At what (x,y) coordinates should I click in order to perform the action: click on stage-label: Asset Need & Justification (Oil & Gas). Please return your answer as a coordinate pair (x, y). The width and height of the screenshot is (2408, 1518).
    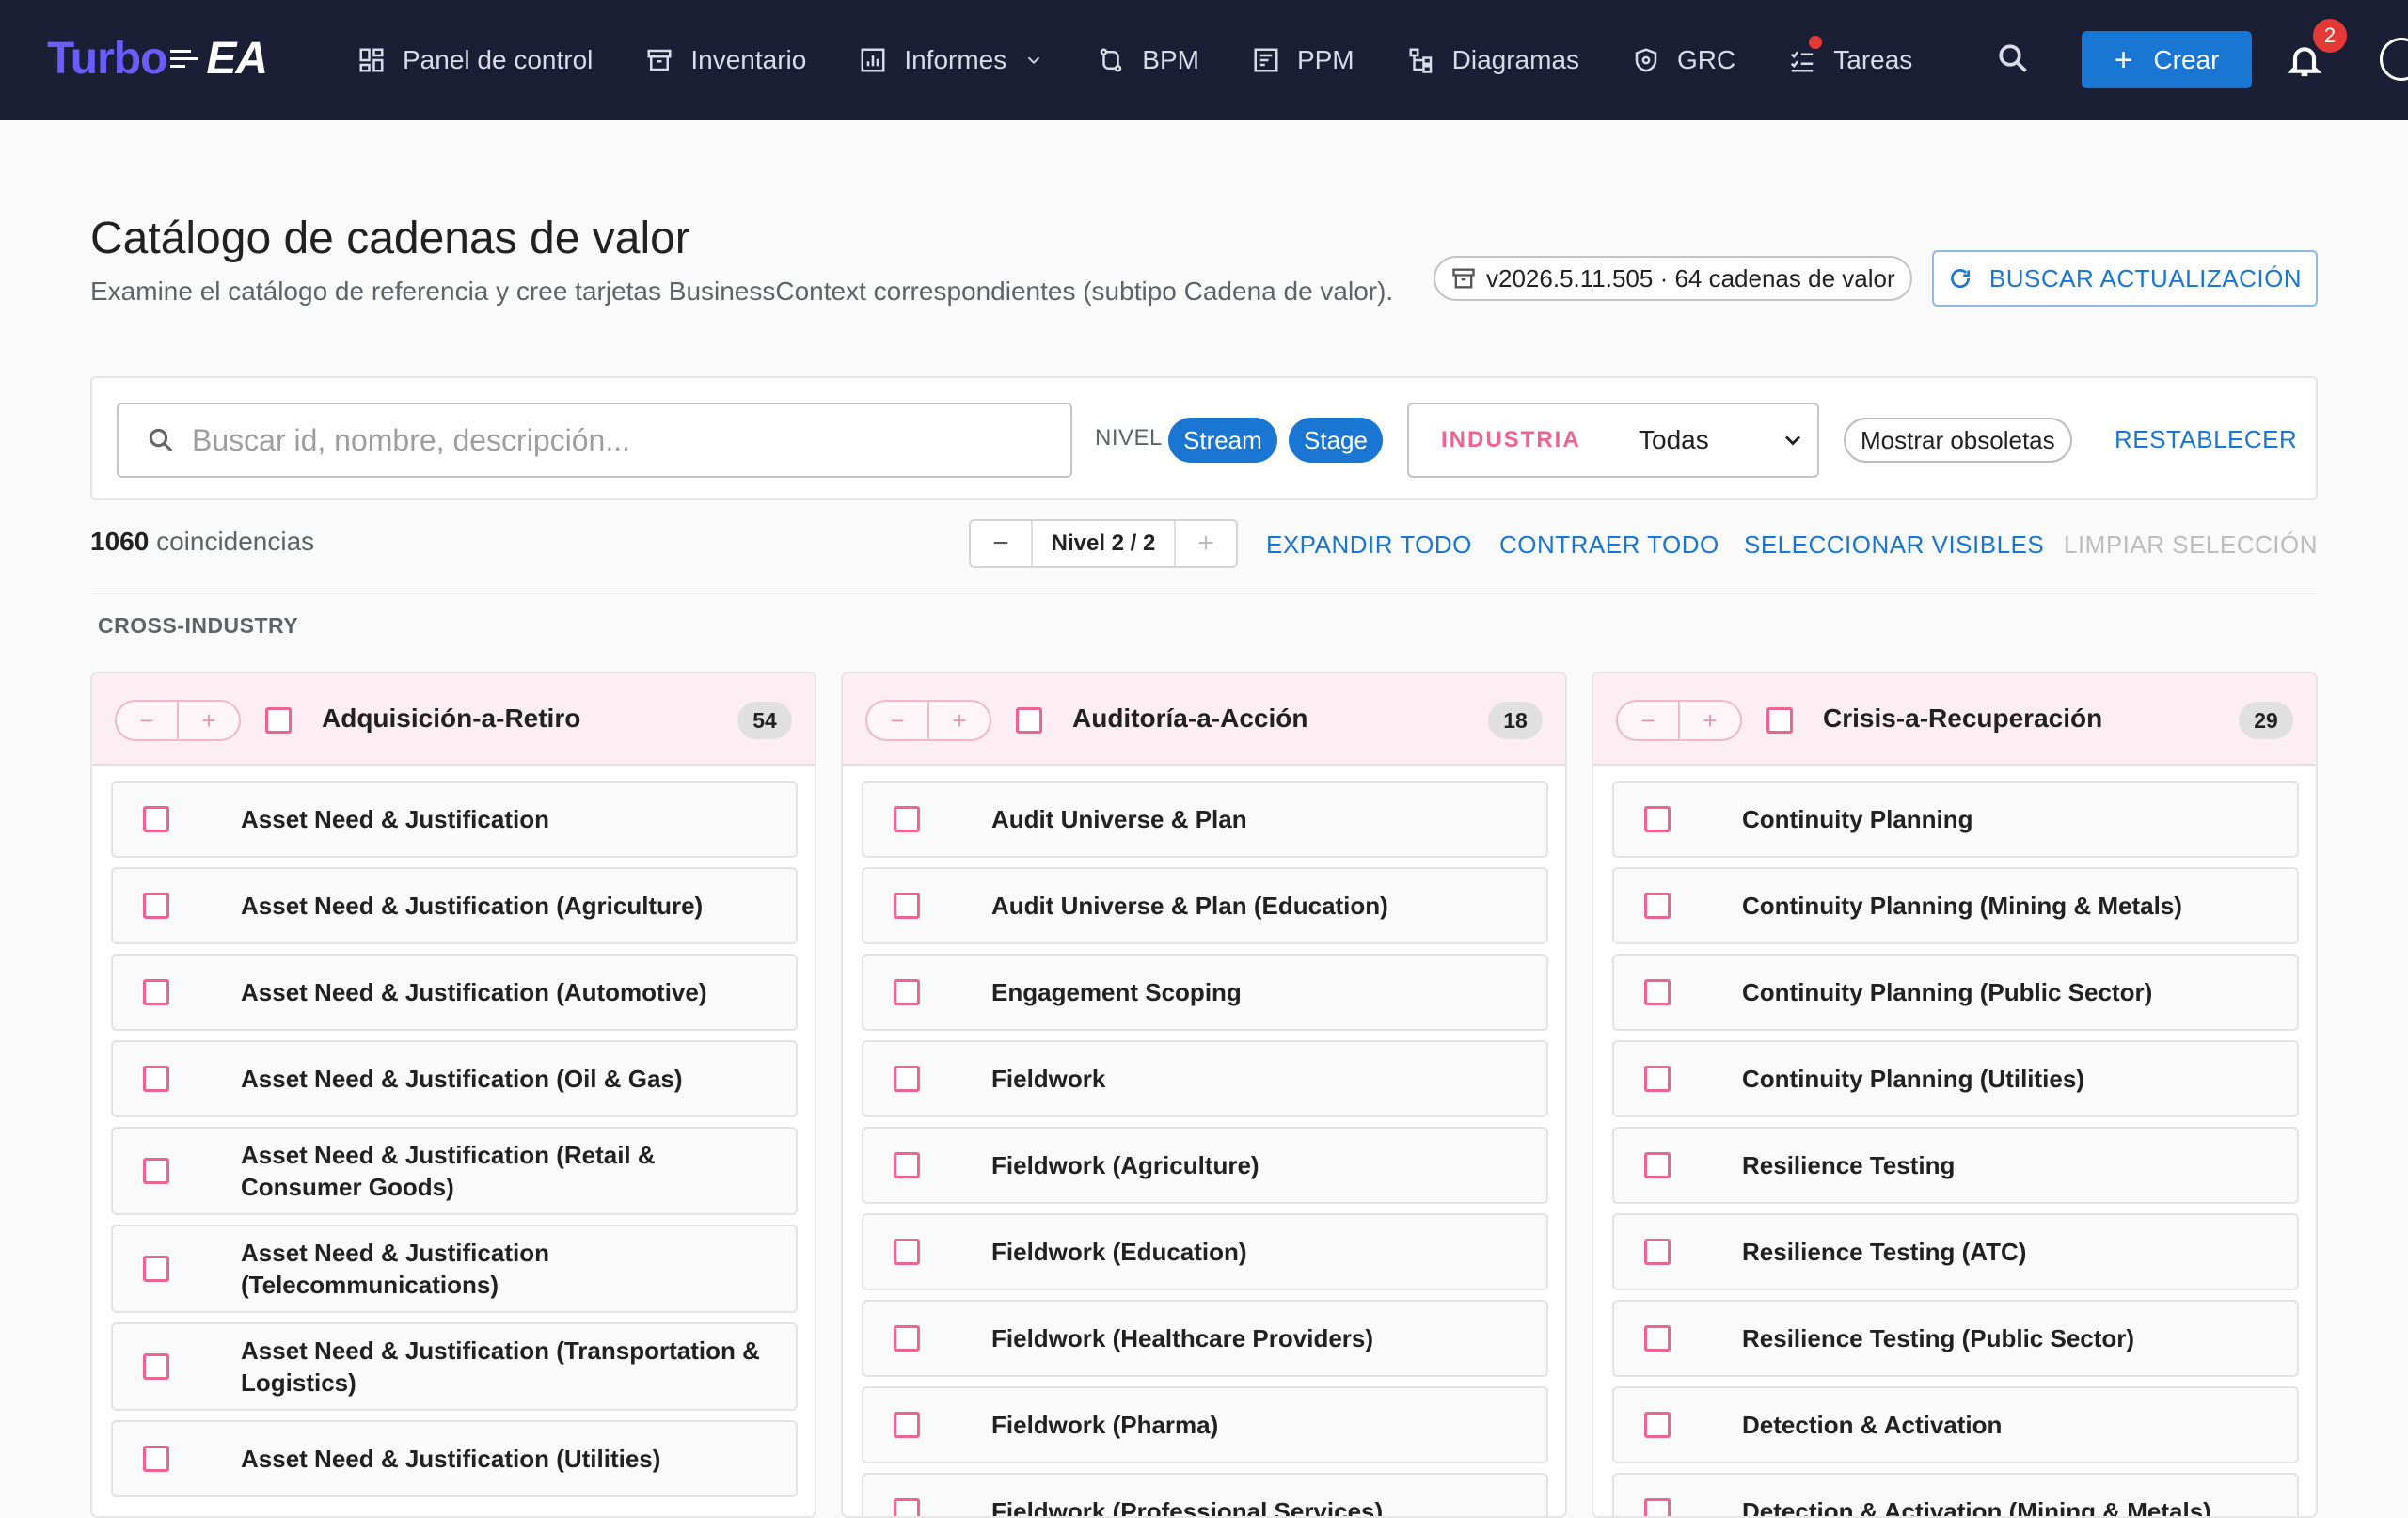
    Looking at the image, I should click on (462, 1079).